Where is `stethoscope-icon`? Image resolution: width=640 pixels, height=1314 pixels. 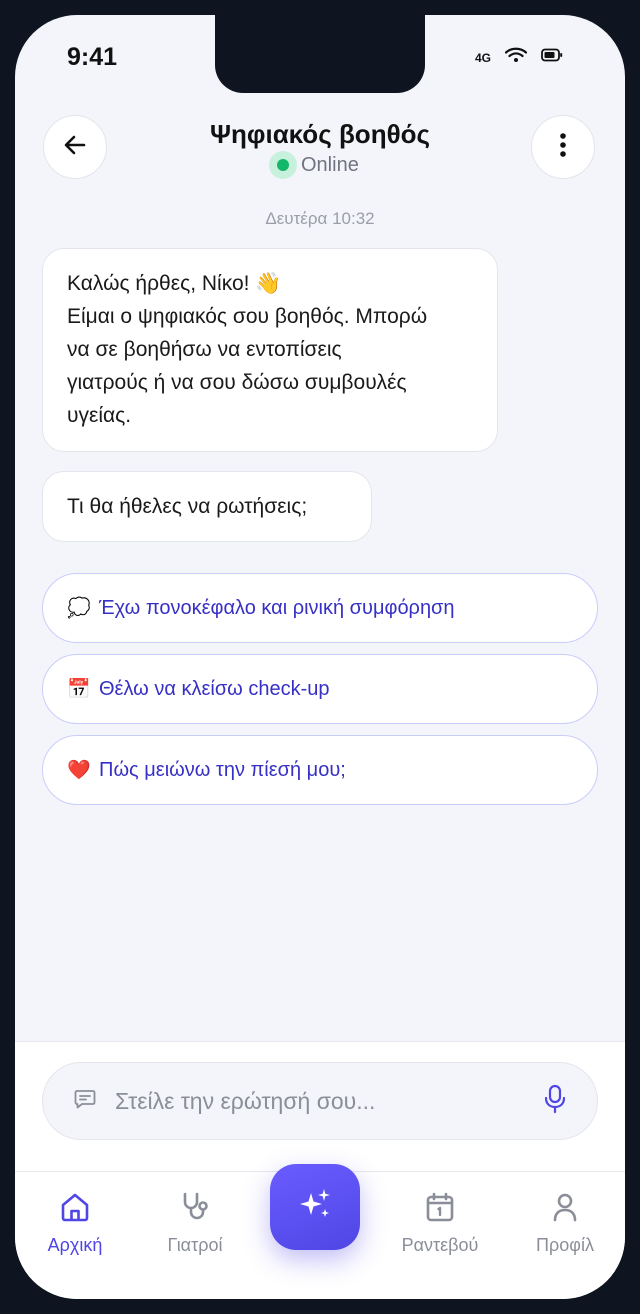
stethoscope-icon is located at coordinates (195, 1209).